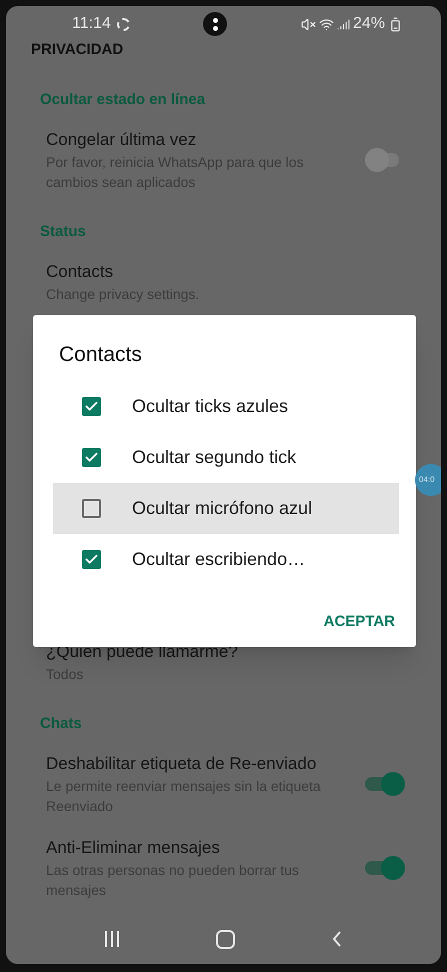 This screenshot has width=447, height=972. What do you see at coordinates (123, 24) in the screenshot?
I see `screen-record-icon` at bounding box center [123, 24].